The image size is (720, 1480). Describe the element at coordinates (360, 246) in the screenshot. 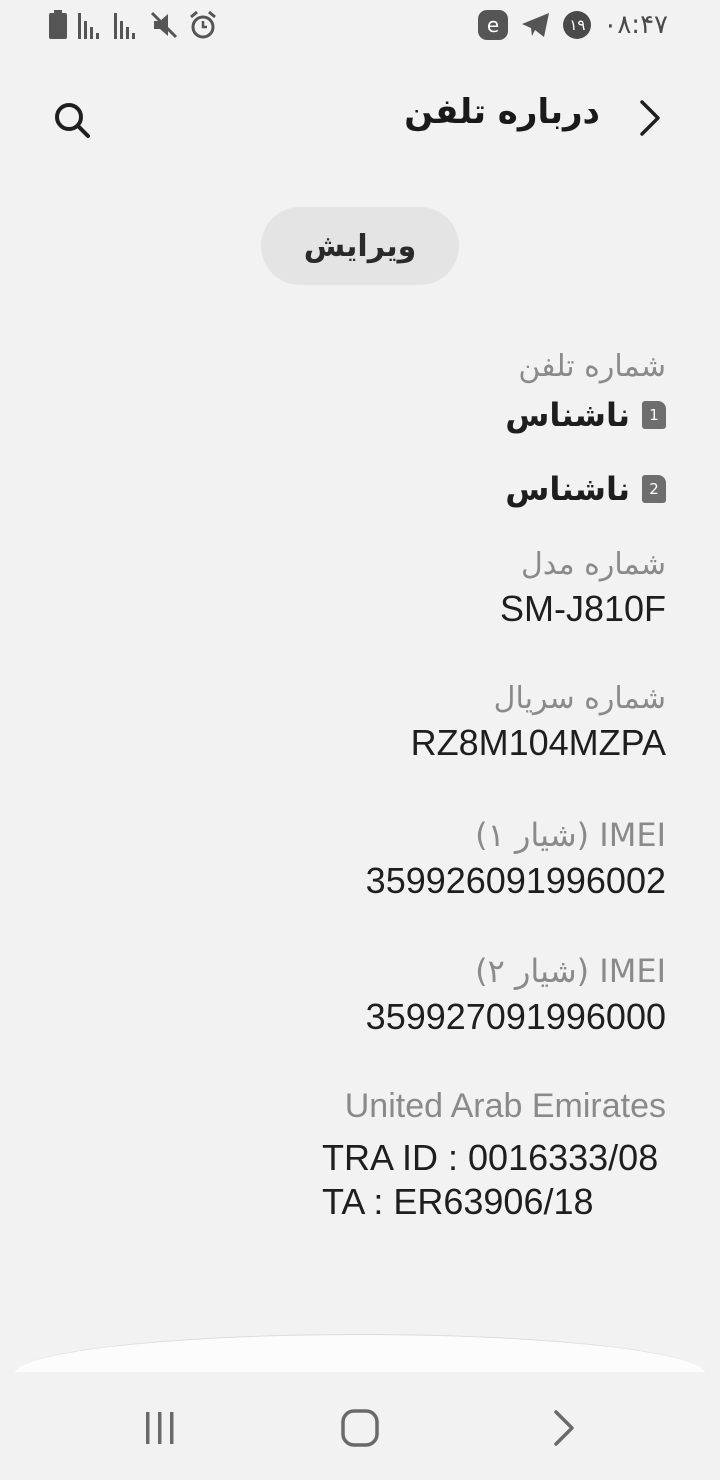

I see `edit-button: ویرایش` at that location.